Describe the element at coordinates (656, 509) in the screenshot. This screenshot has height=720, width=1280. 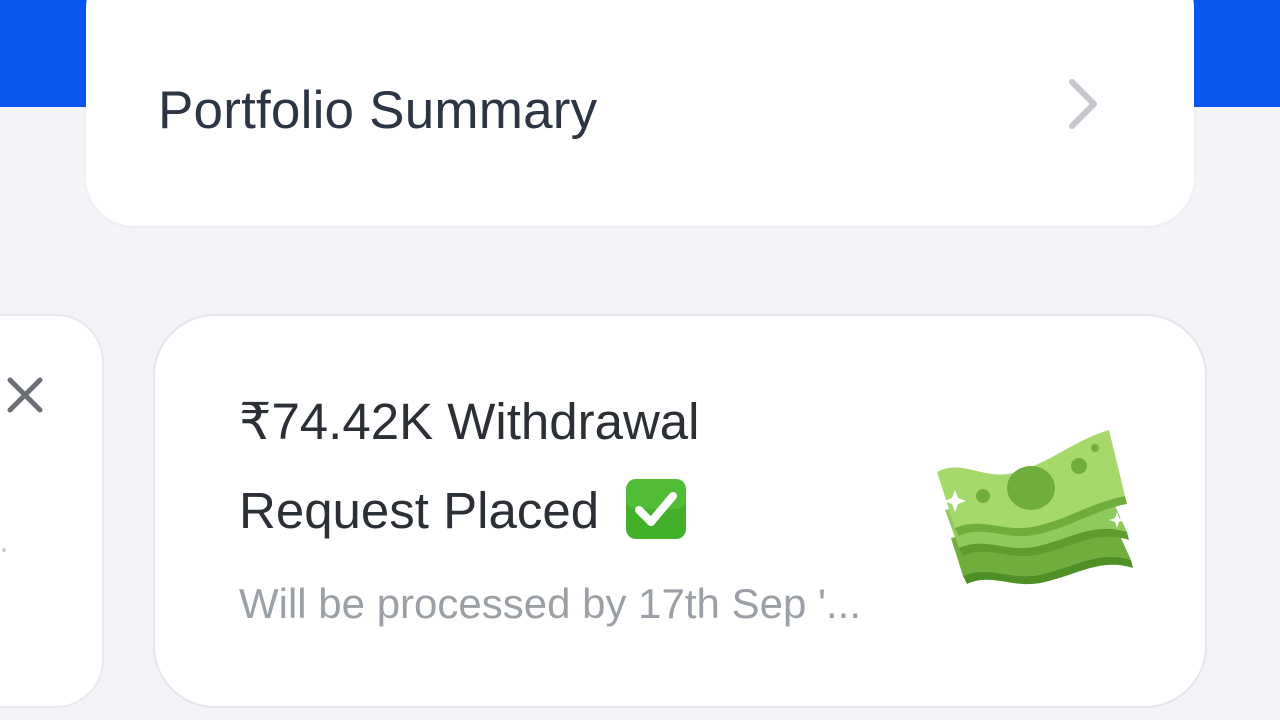
I see `check-mark-button-icon` at that location.